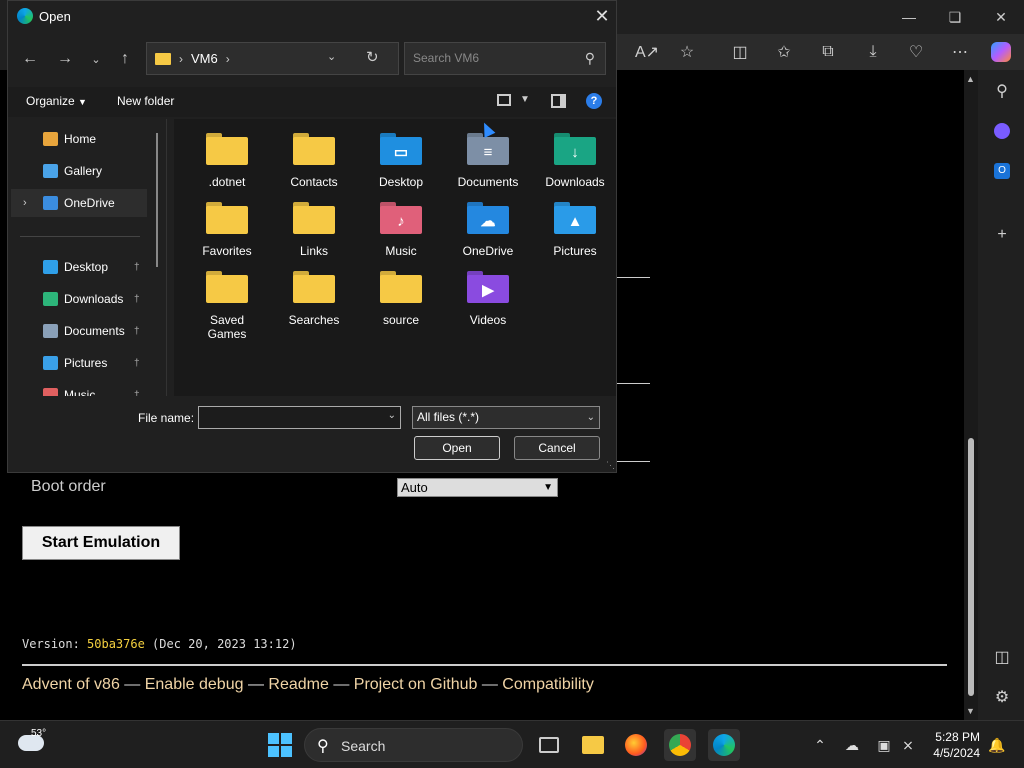 This screenshot has width=1024, height=768. What do you see at coordinates (298, 684) in the screenshot?
I see `footer-link: Readme` at bounding box center [298, 684].